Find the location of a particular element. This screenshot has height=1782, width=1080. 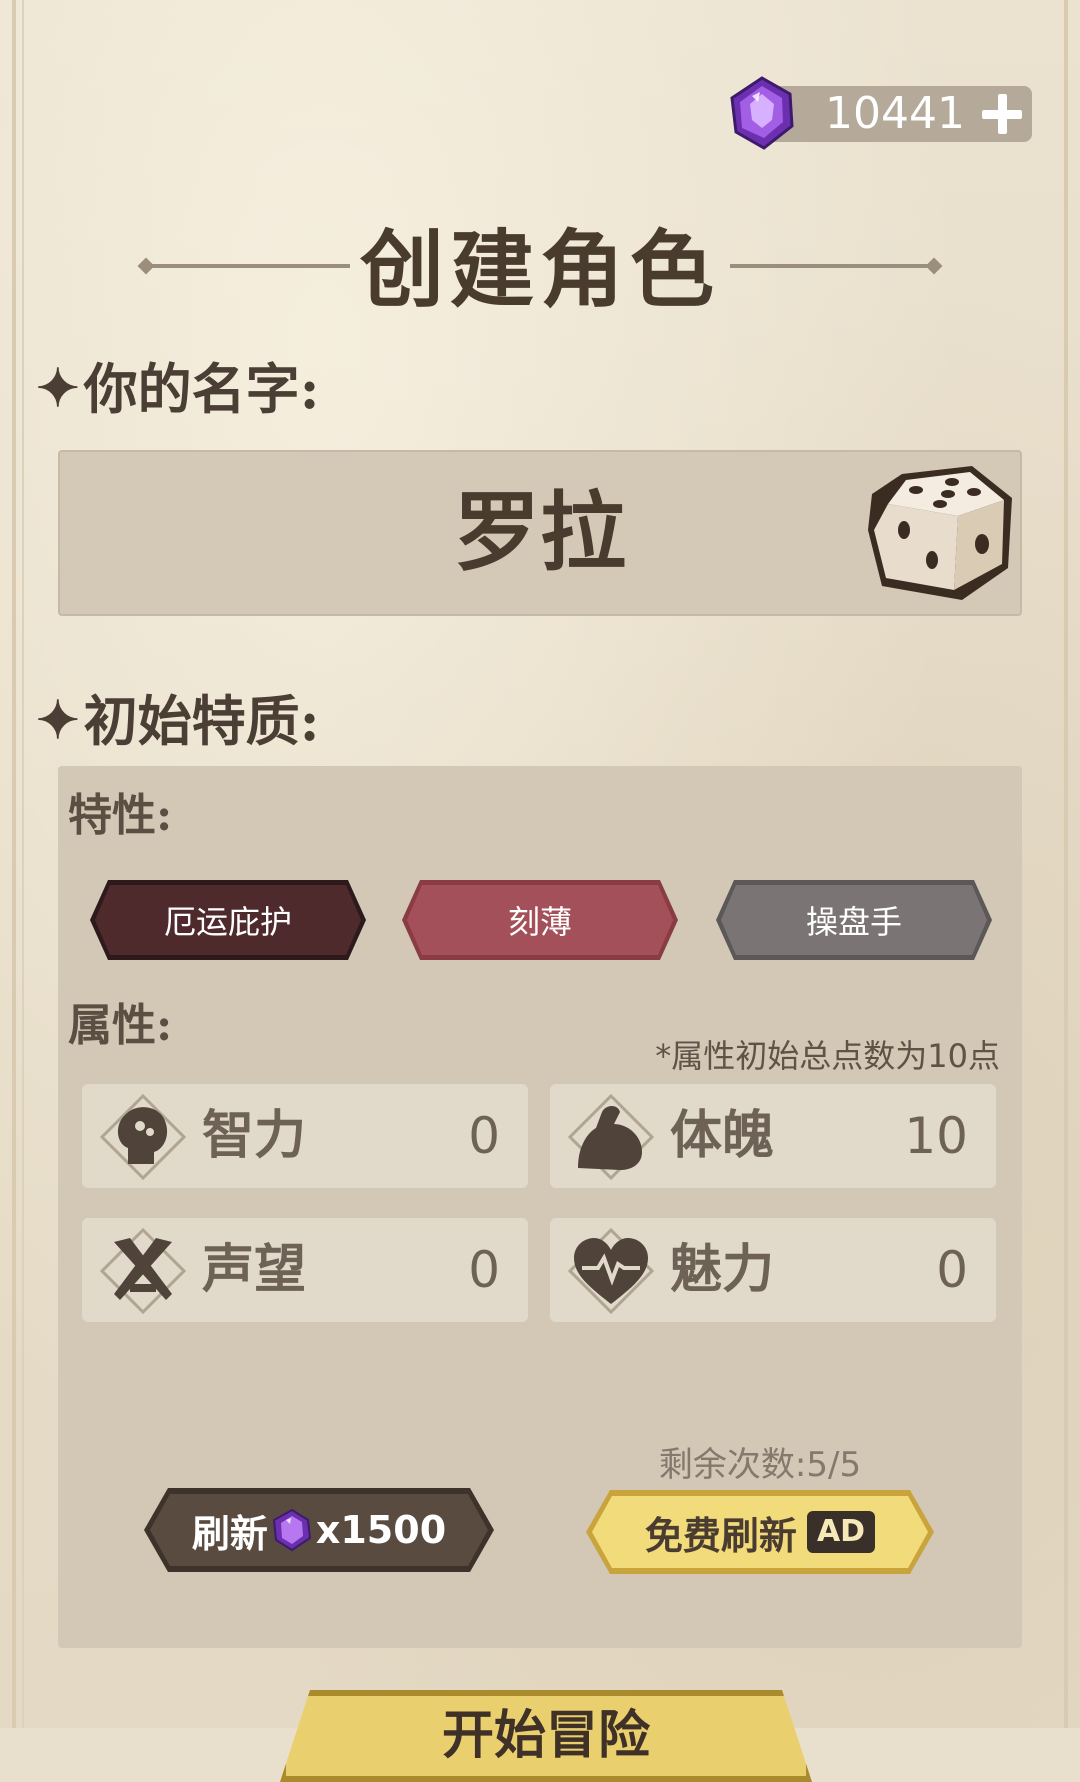

refresh-label: 刷新 is located at coordinates (229, 1533).